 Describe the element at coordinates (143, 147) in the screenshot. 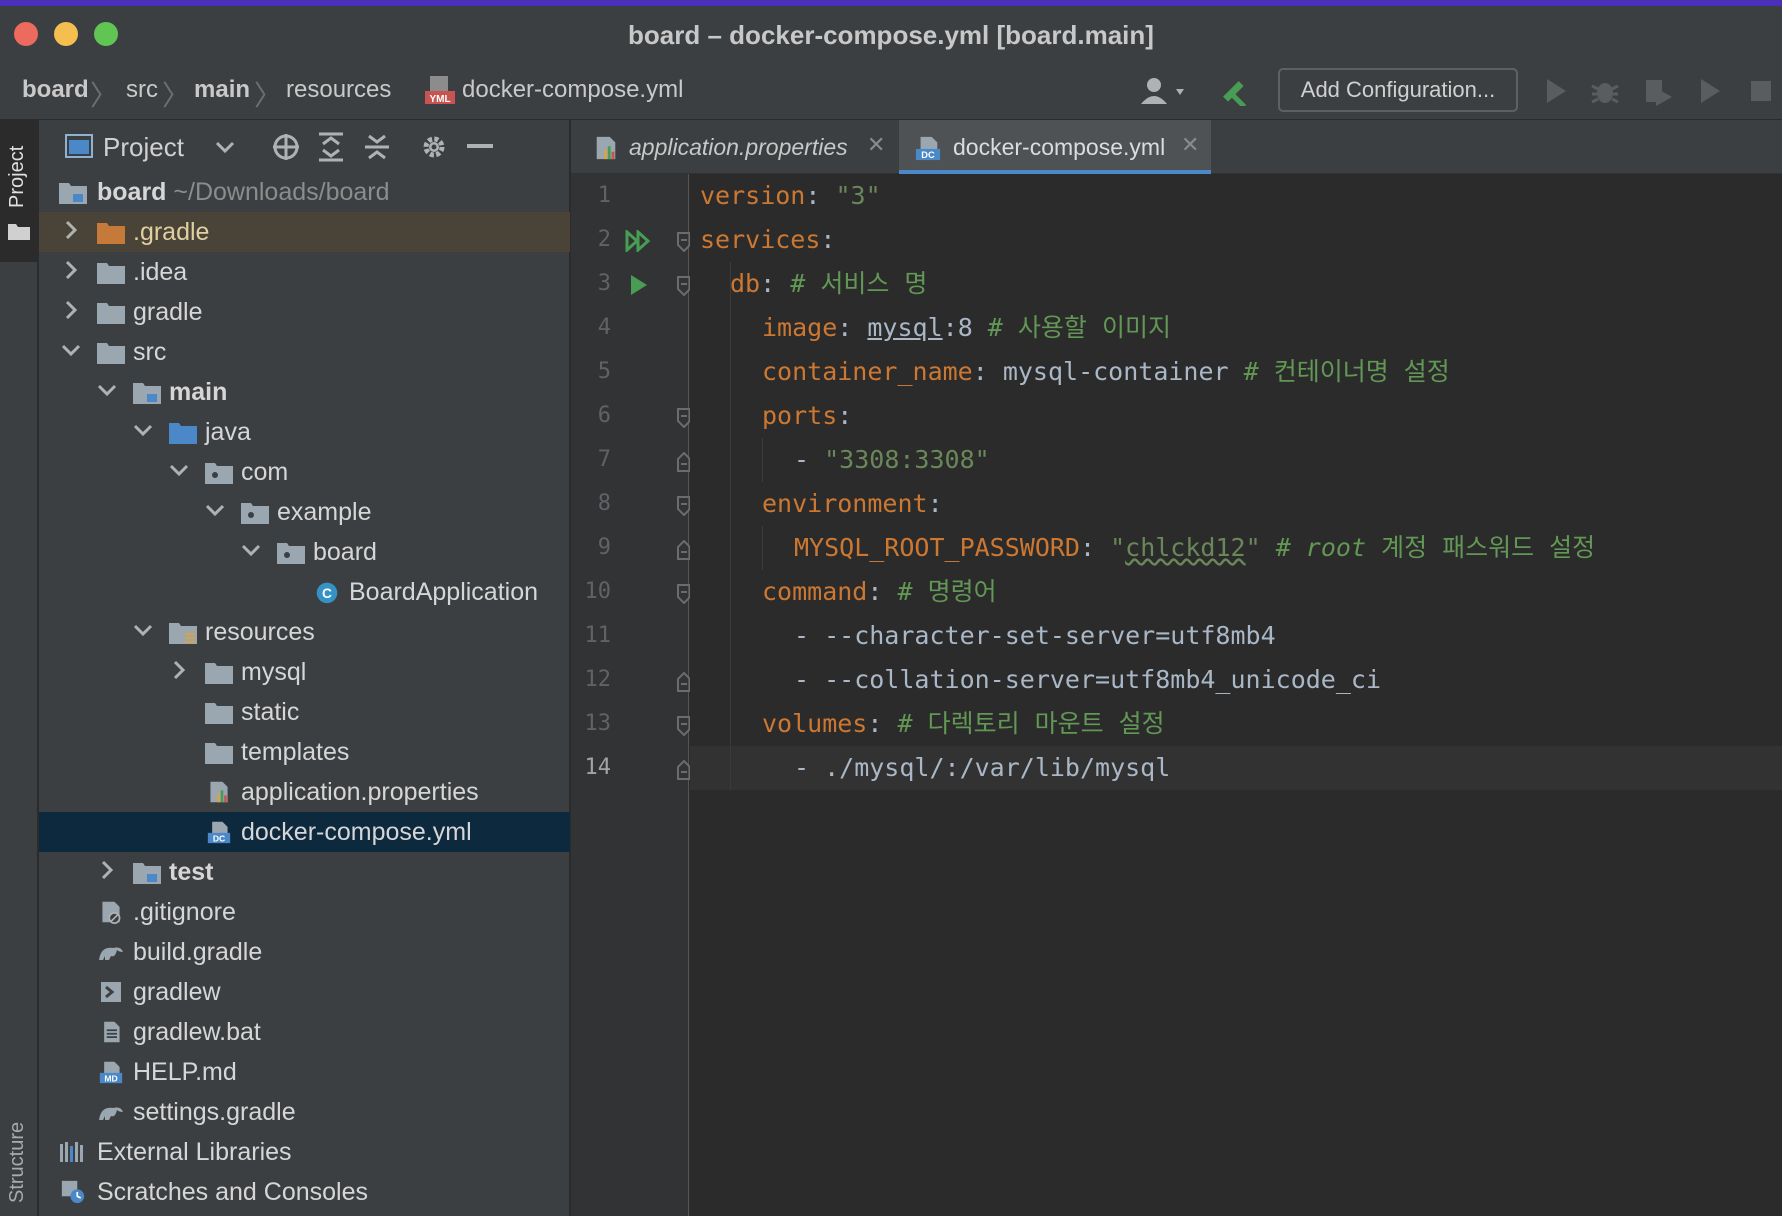

I see `project-panel-title: Project` at that location.